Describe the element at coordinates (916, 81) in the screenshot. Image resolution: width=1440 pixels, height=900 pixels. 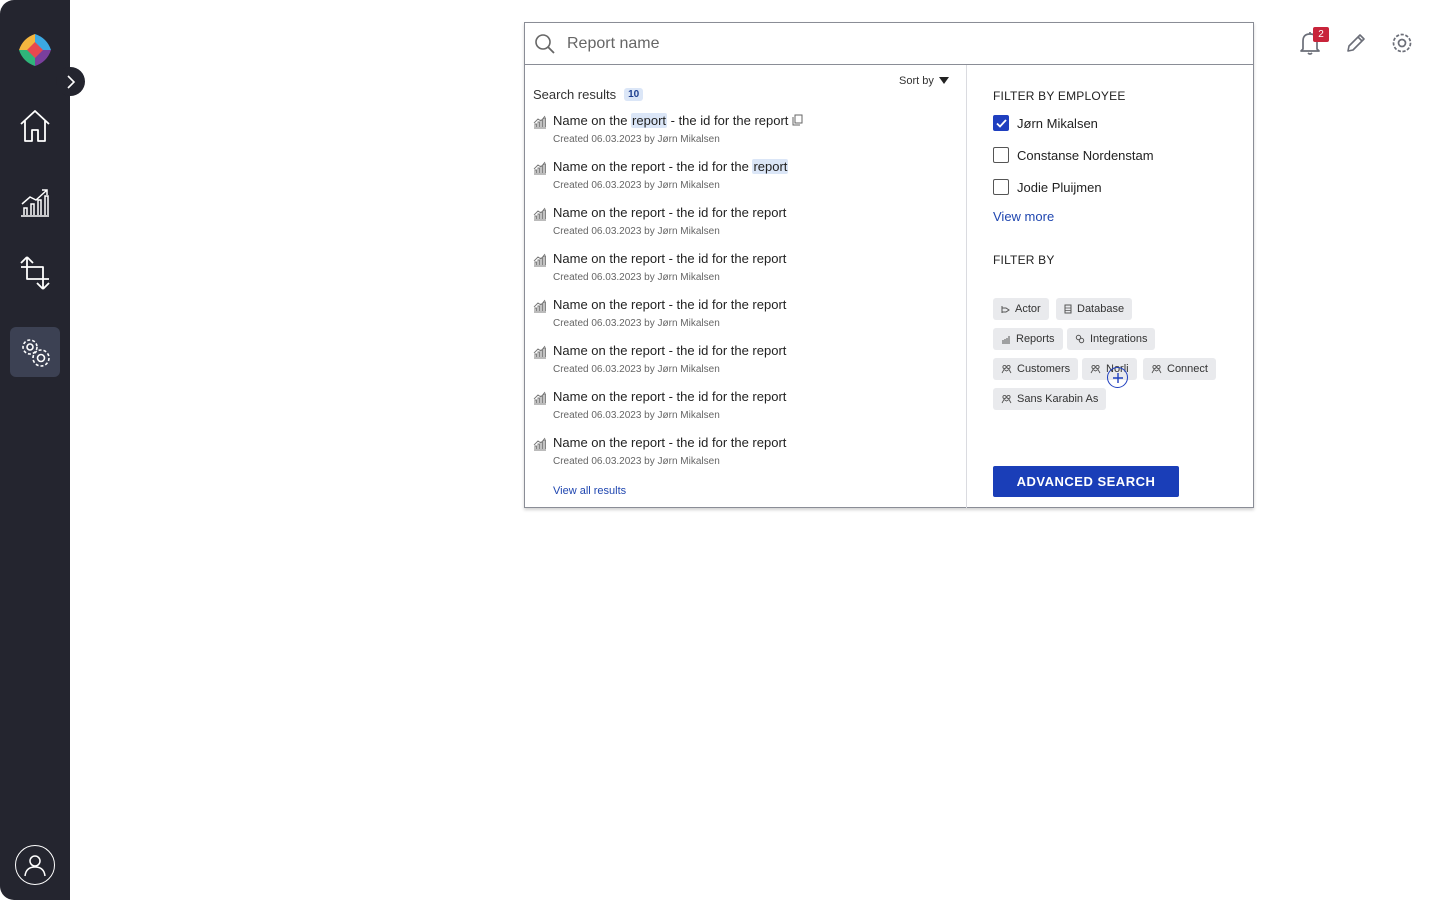
I see `sort-by-label: Sort by` at that location.